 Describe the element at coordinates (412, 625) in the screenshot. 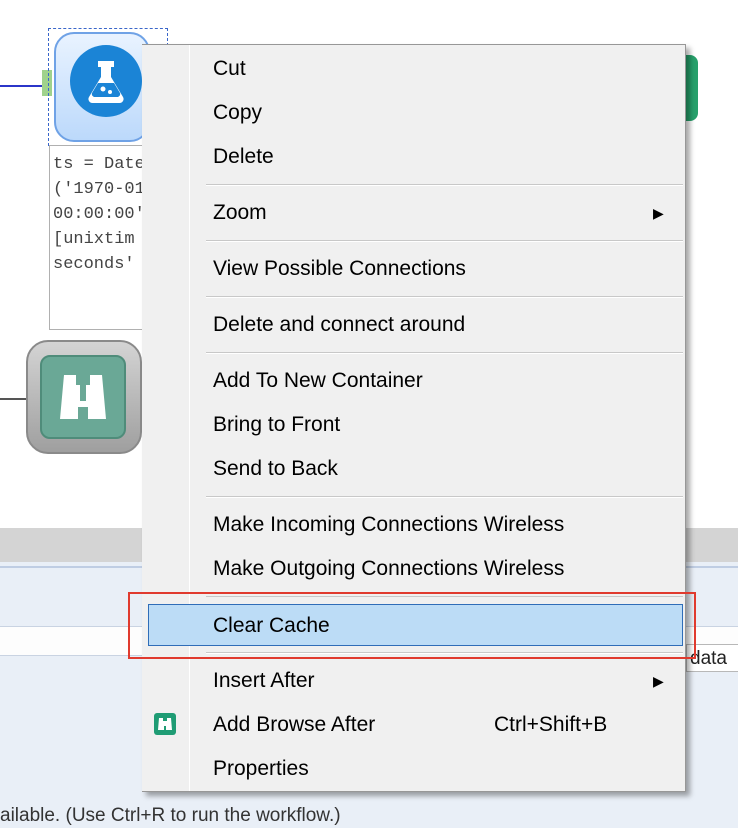

I see `highlight-annotation-frame` at that location.